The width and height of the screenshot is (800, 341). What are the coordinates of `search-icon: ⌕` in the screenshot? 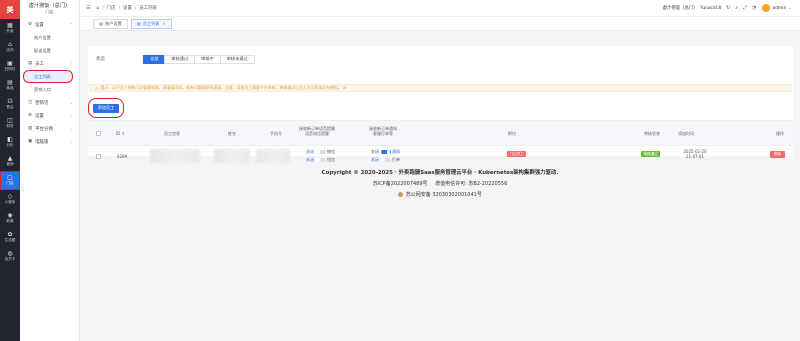 It's located at (736, 8).